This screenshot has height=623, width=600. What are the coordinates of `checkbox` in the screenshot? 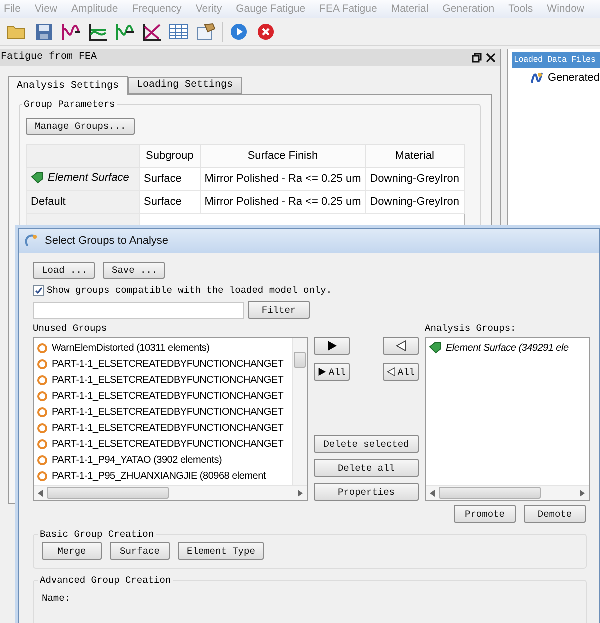 It's located at (38, 290).